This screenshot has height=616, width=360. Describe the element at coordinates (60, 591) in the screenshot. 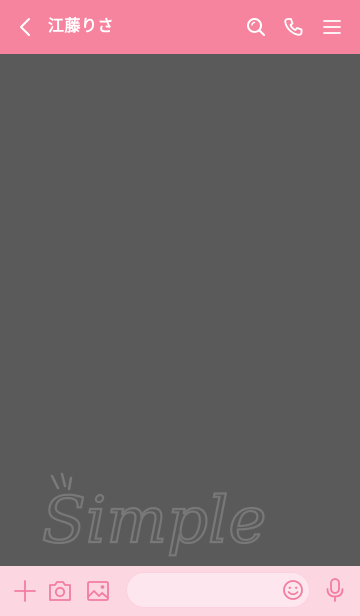

I see `camera-icon` at that location.